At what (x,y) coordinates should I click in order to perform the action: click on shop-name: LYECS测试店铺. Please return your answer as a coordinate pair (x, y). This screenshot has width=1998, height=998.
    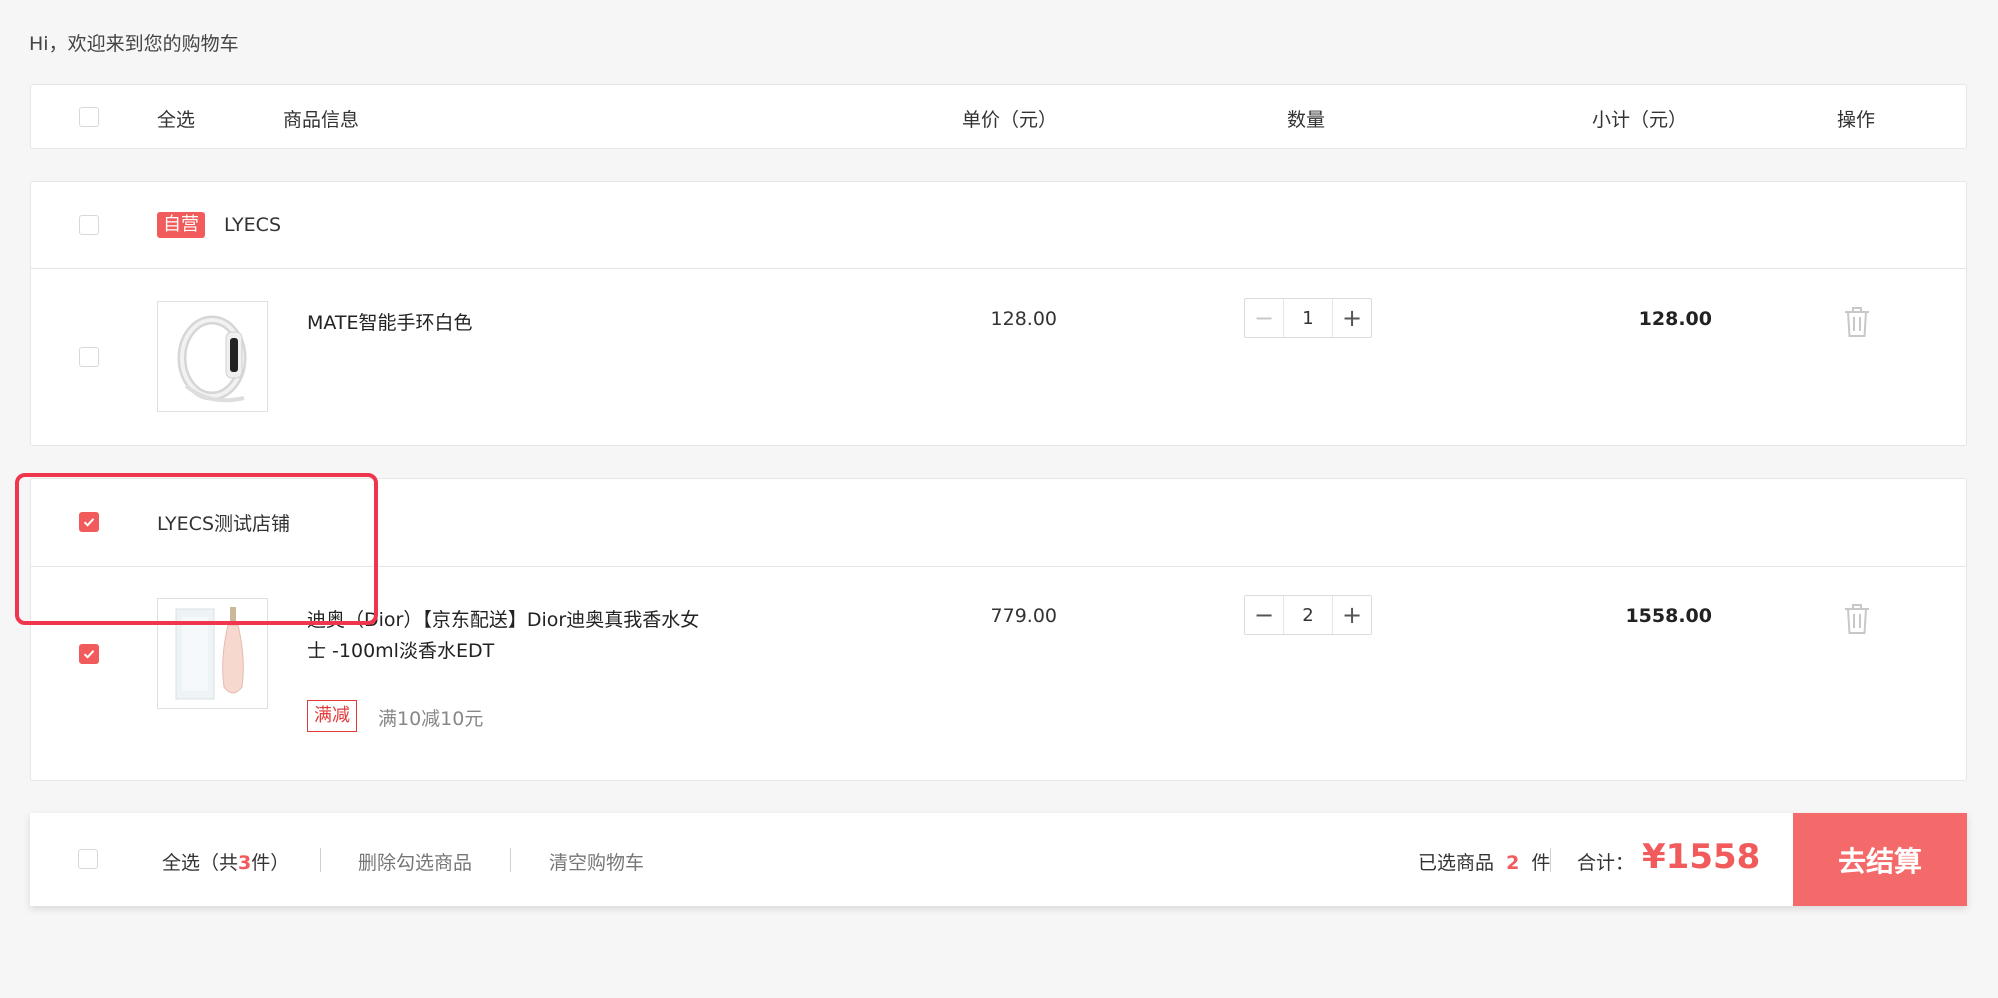
    Looking at the image, I should click on (223, 522).